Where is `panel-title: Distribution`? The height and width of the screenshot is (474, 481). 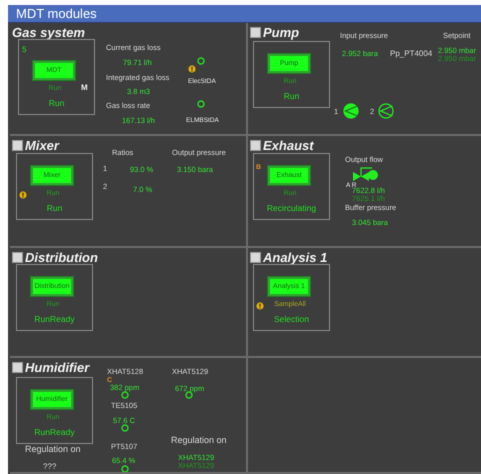 panel-title: Distribution is located at coordinates (61, 257).